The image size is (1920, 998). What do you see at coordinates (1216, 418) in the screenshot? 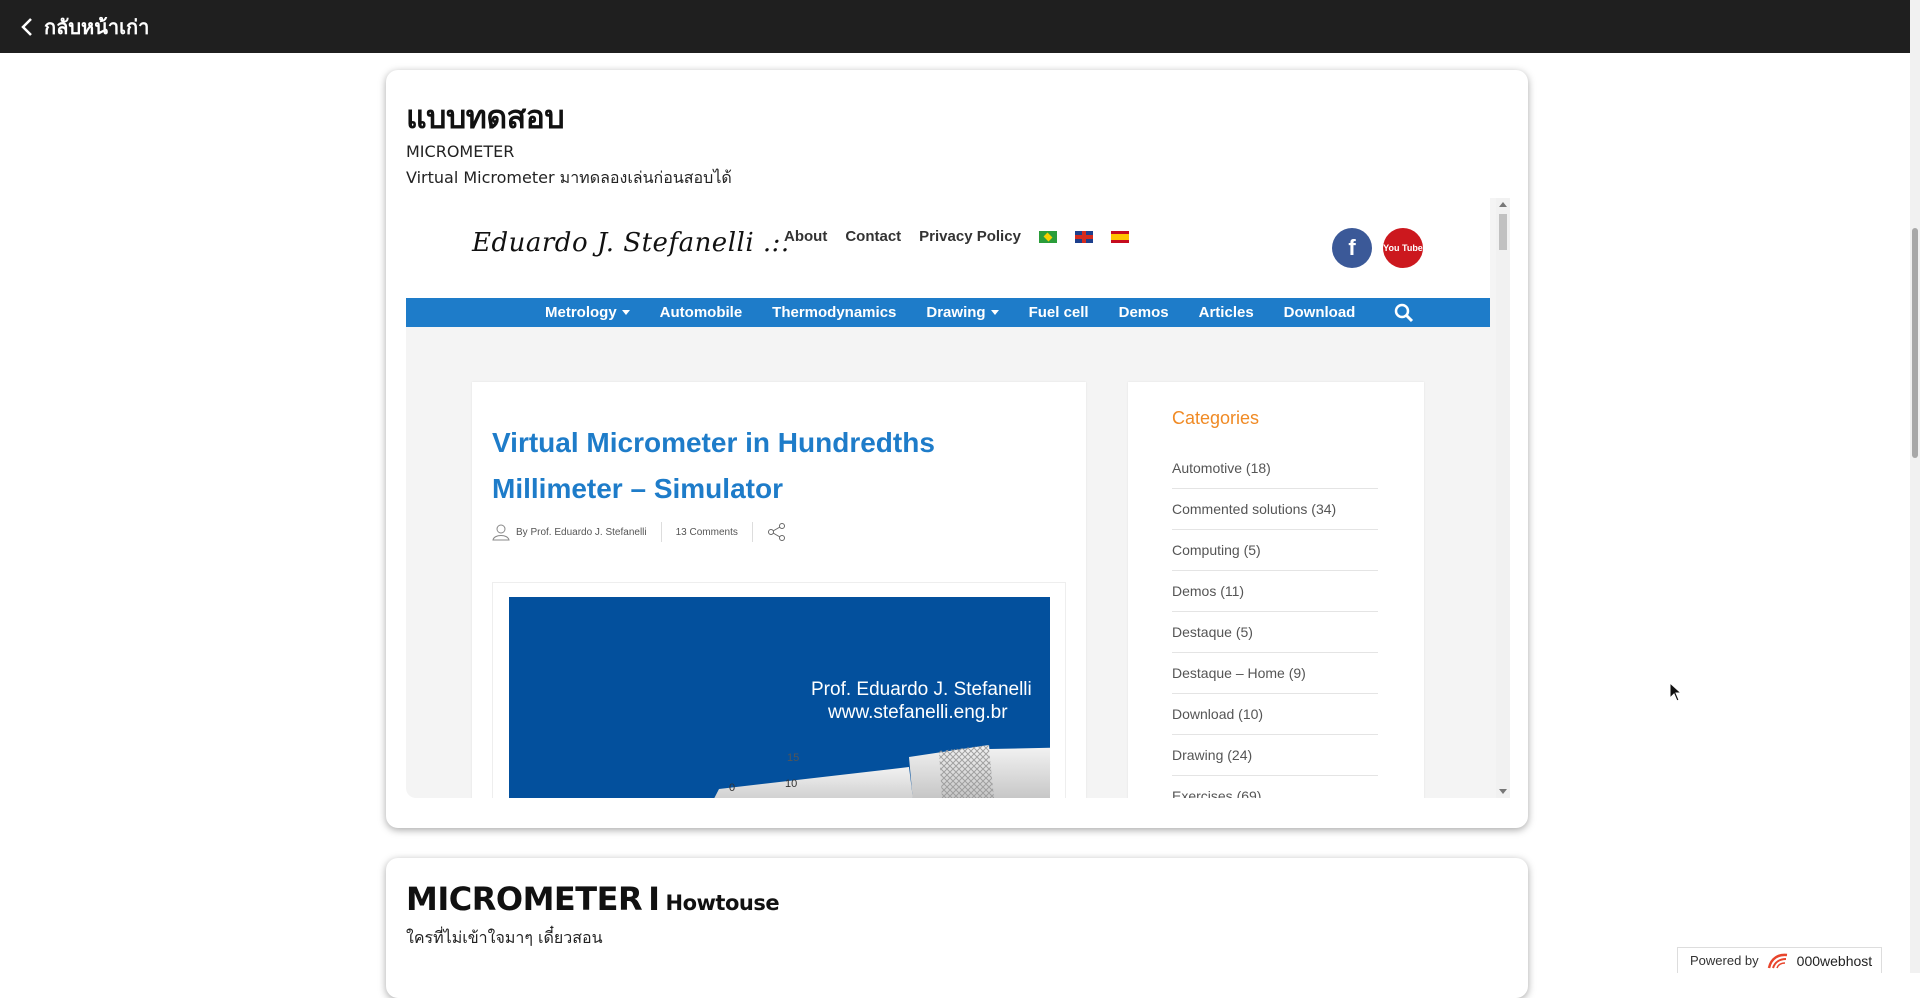
I see `categories-heading: Categories` at bounding box center [1216, 418].